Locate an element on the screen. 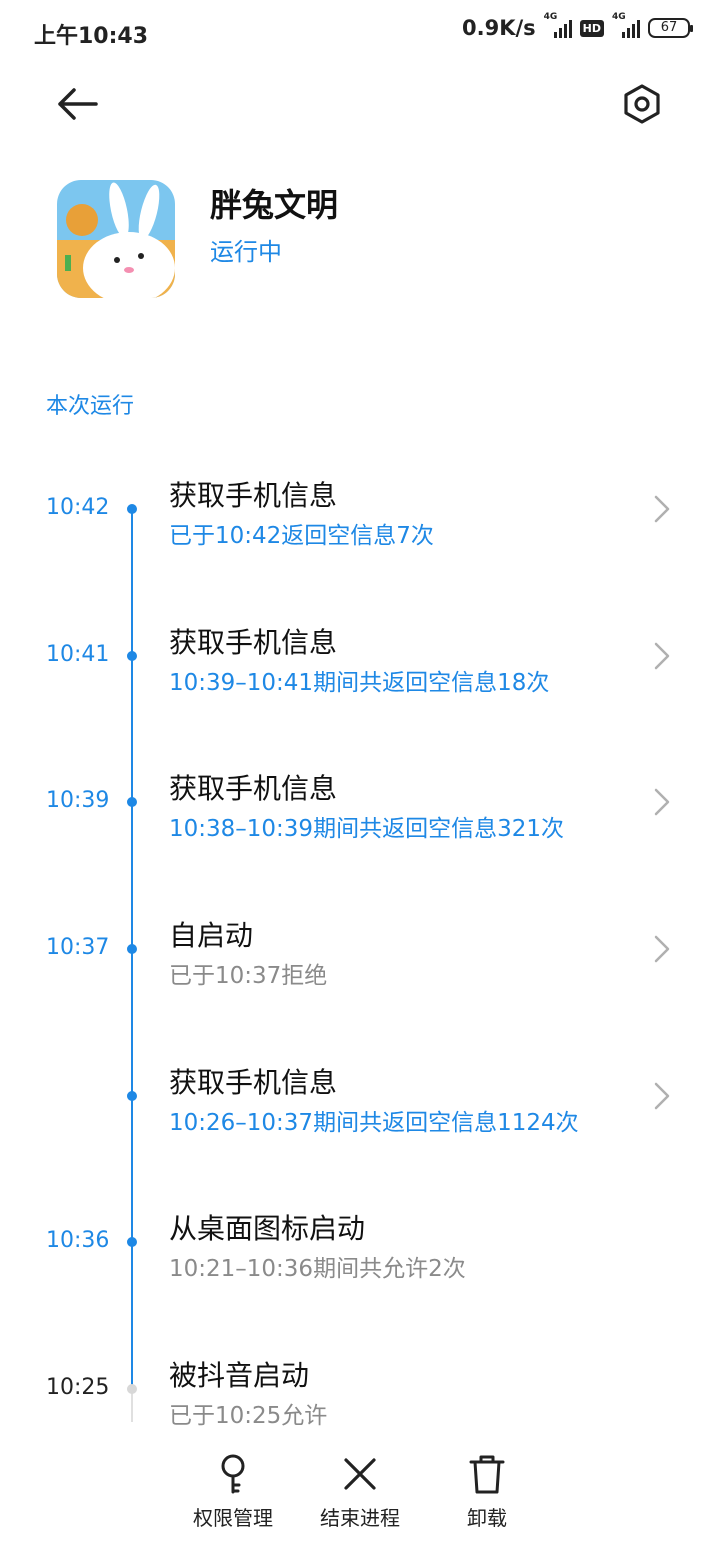 The width and height of the screenshot is (720, 1560). settings-hex-icon is located at coordinates (642, 104).